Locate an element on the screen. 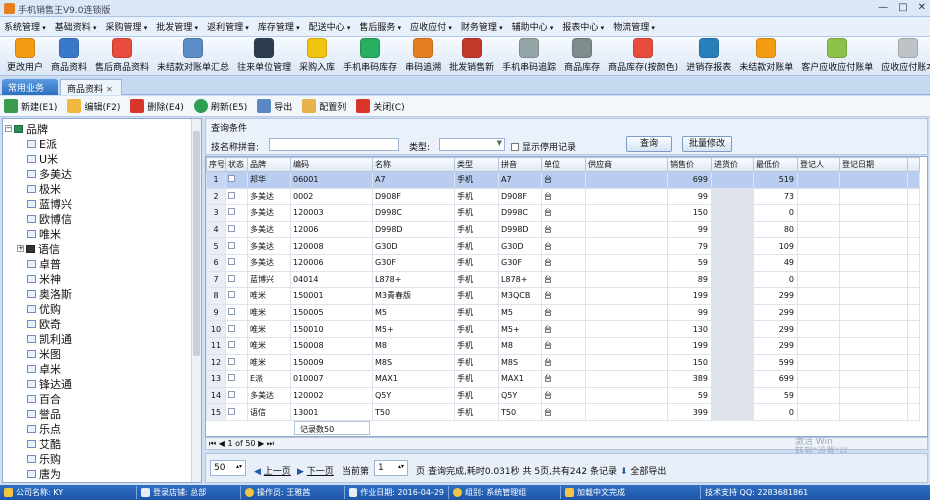 The image size is (930, 500). tree-item: 奥洛斯 is located at coordinates (49, 293).